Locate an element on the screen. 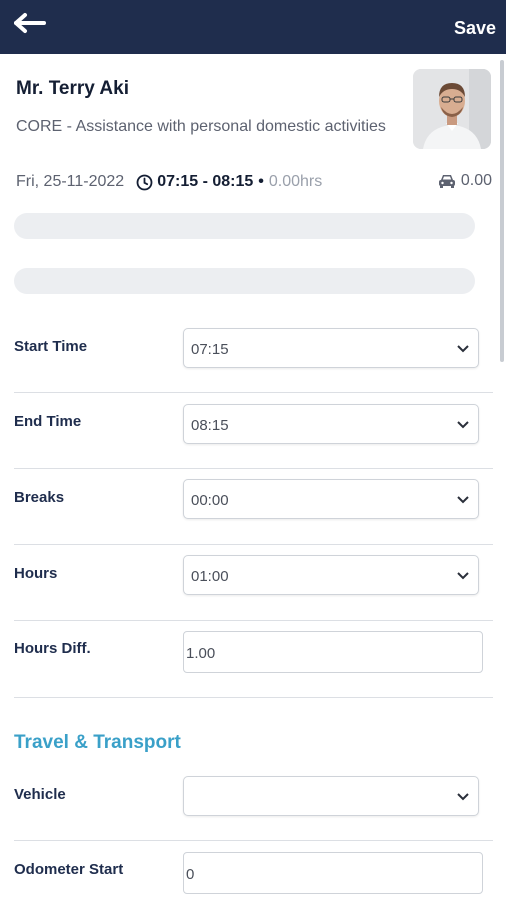  hours-value: 01:00 is located at coordinates (210, 576).